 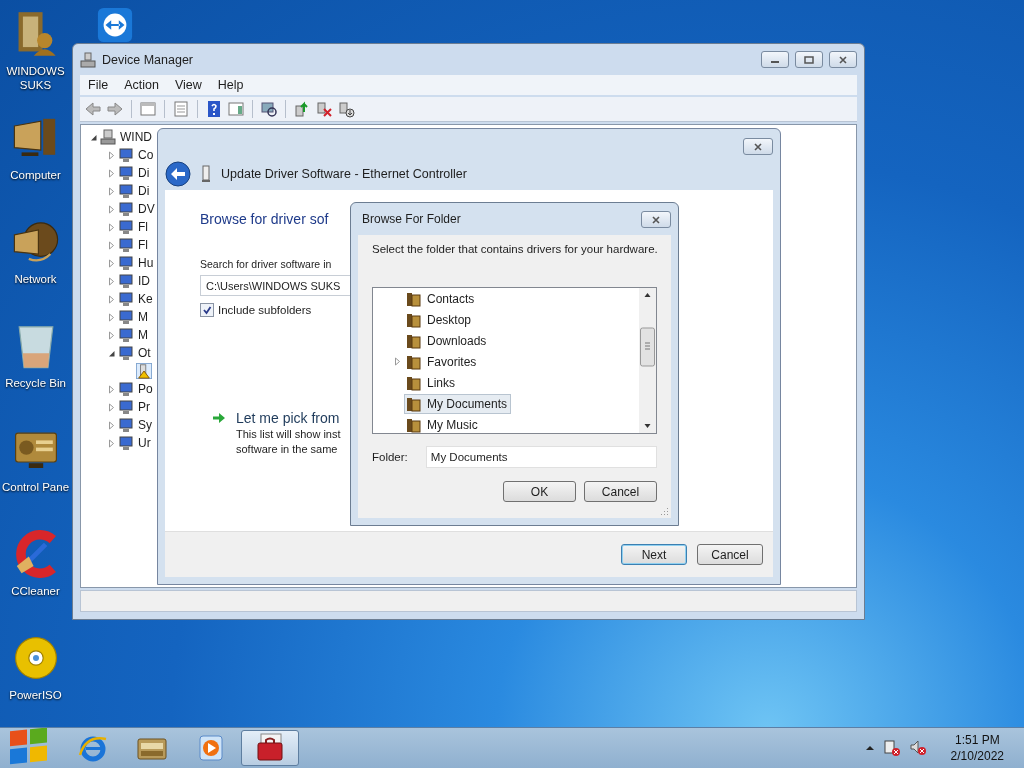 I want to click on tree-item: Ur, so click(x=144, y=443).